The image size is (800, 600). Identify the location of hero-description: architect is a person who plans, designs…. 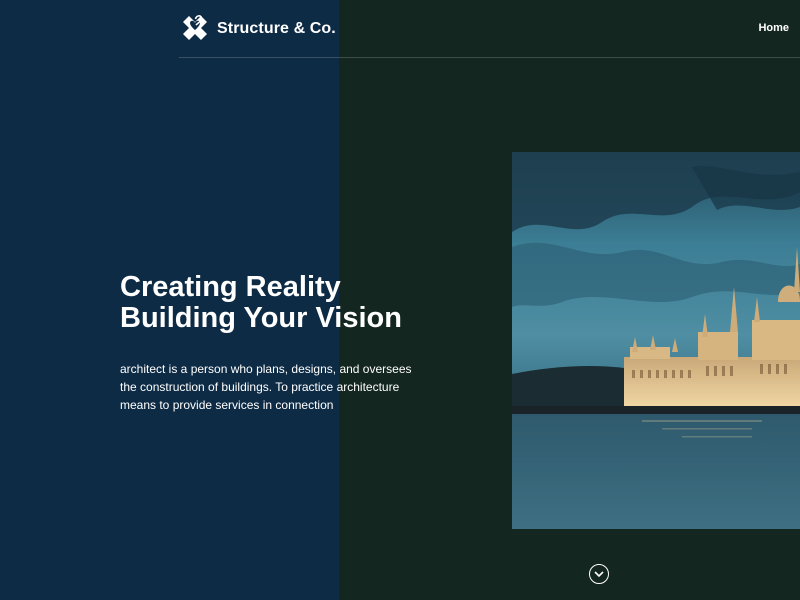
(266, 387).